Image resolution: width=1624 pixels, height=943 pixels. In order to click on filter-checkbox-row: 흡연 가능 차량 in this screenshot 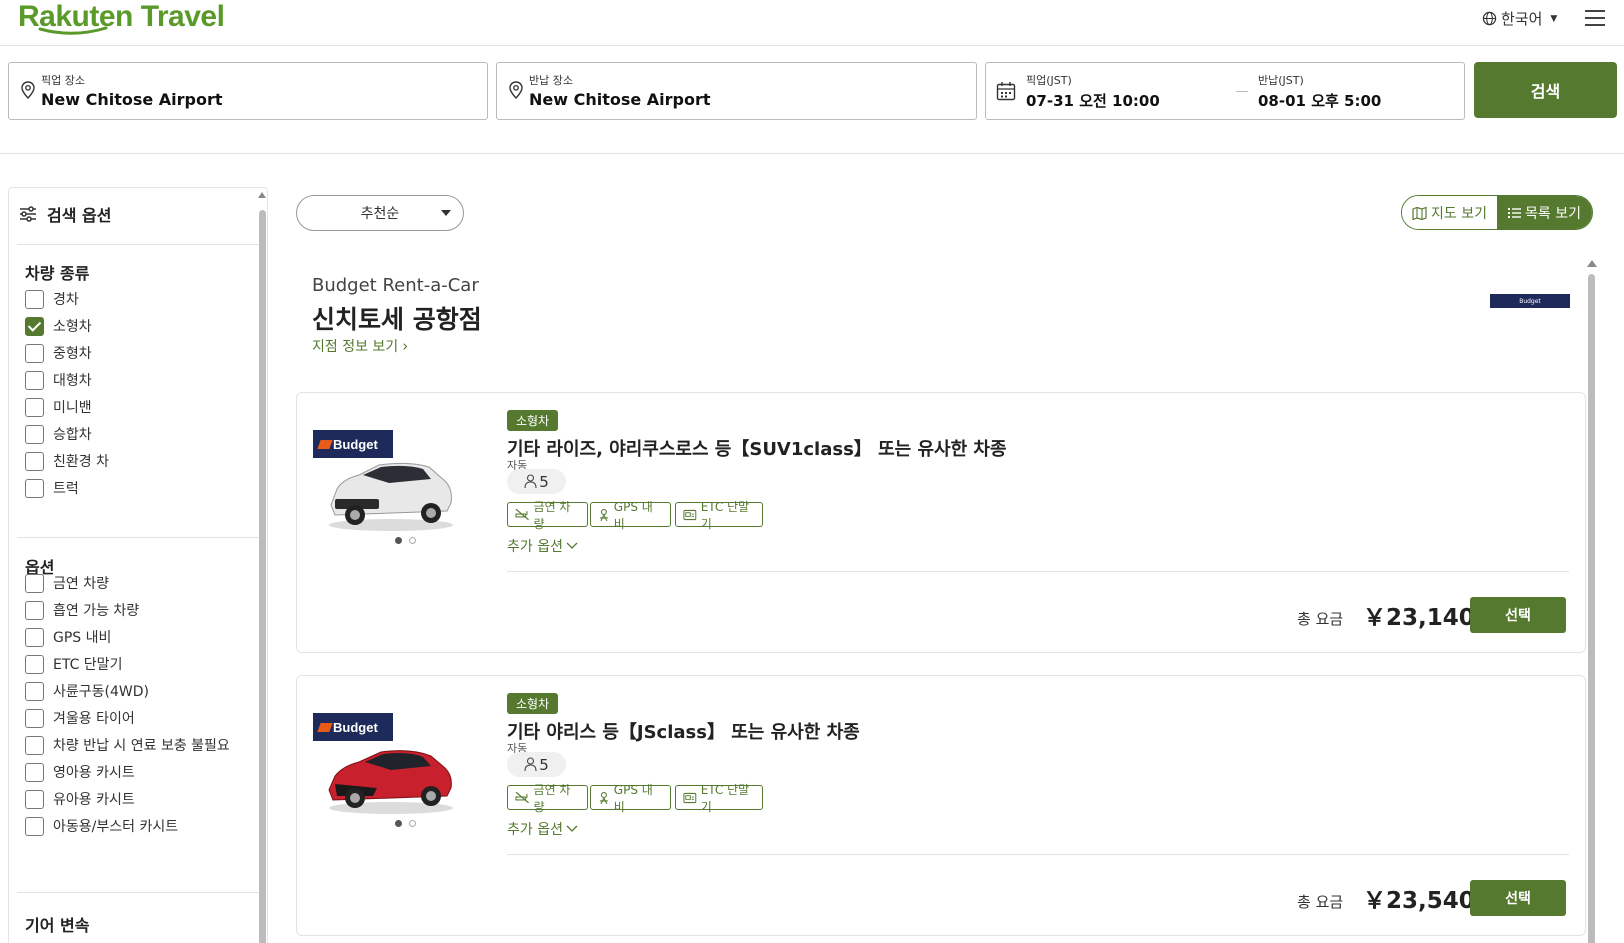, I will do `click(82, 610)`.